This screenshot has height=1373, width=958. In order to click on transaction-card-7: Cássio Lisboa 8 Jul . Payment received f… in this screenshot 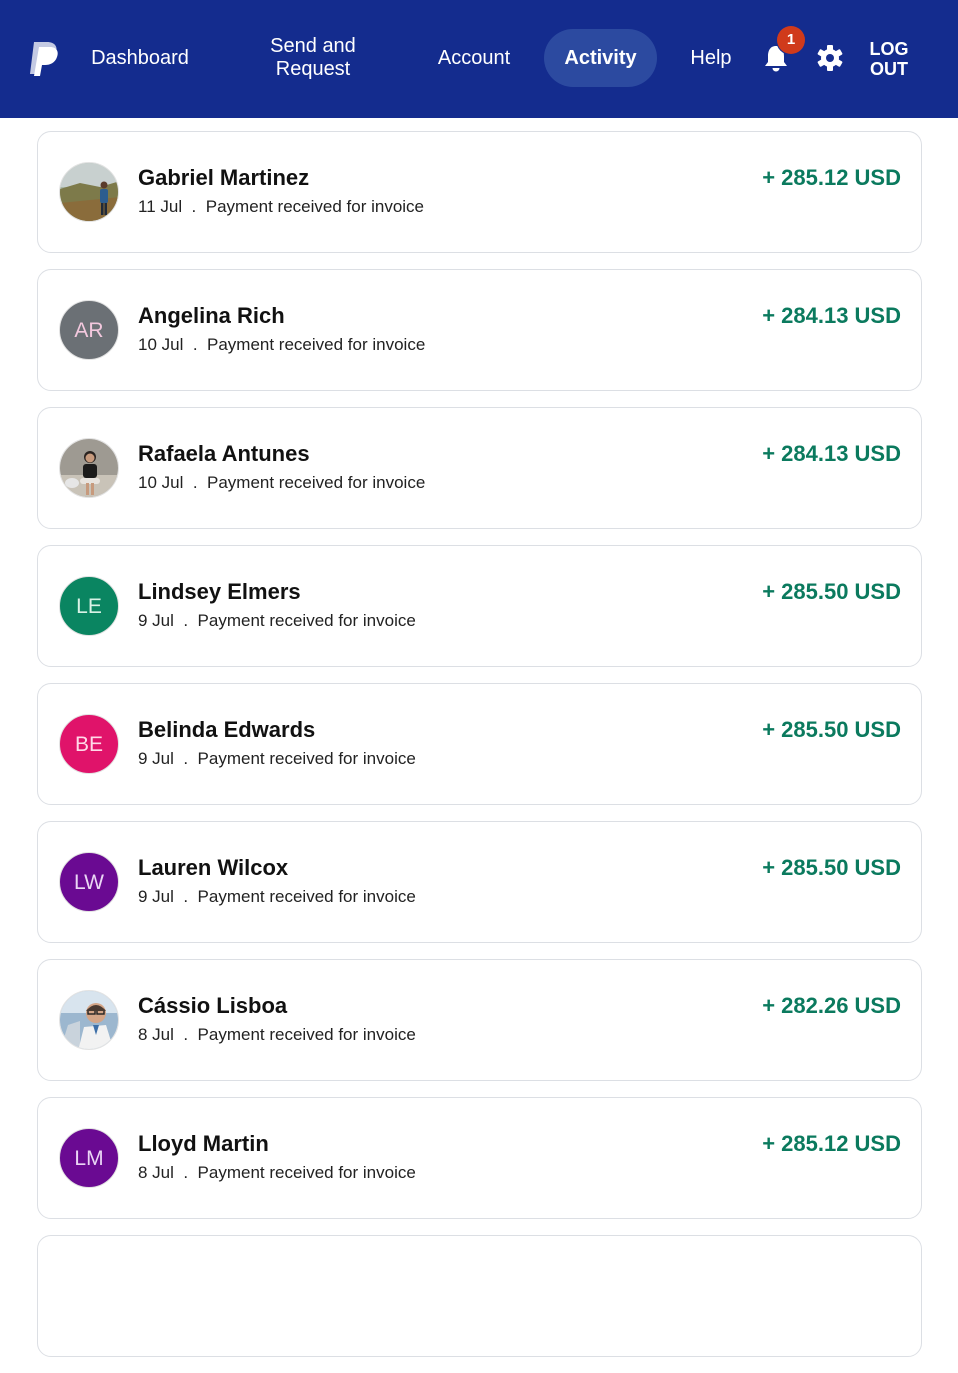, I will do `click(479, 1020)`.